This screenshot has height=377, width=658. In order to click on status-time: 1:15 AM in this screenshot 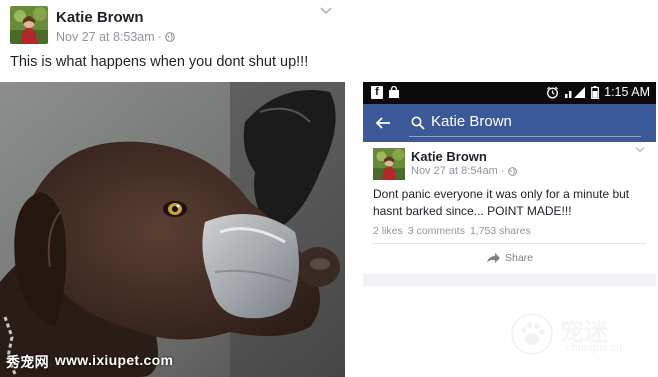, I will do `click(627, 92)`.